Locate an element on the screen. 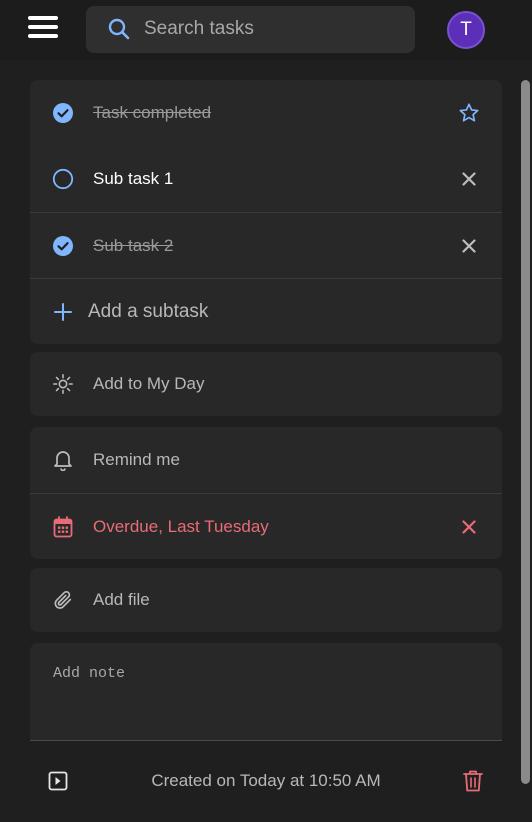  add-to-my-day-row: Add to My Day is located at coordinates (266, 384).